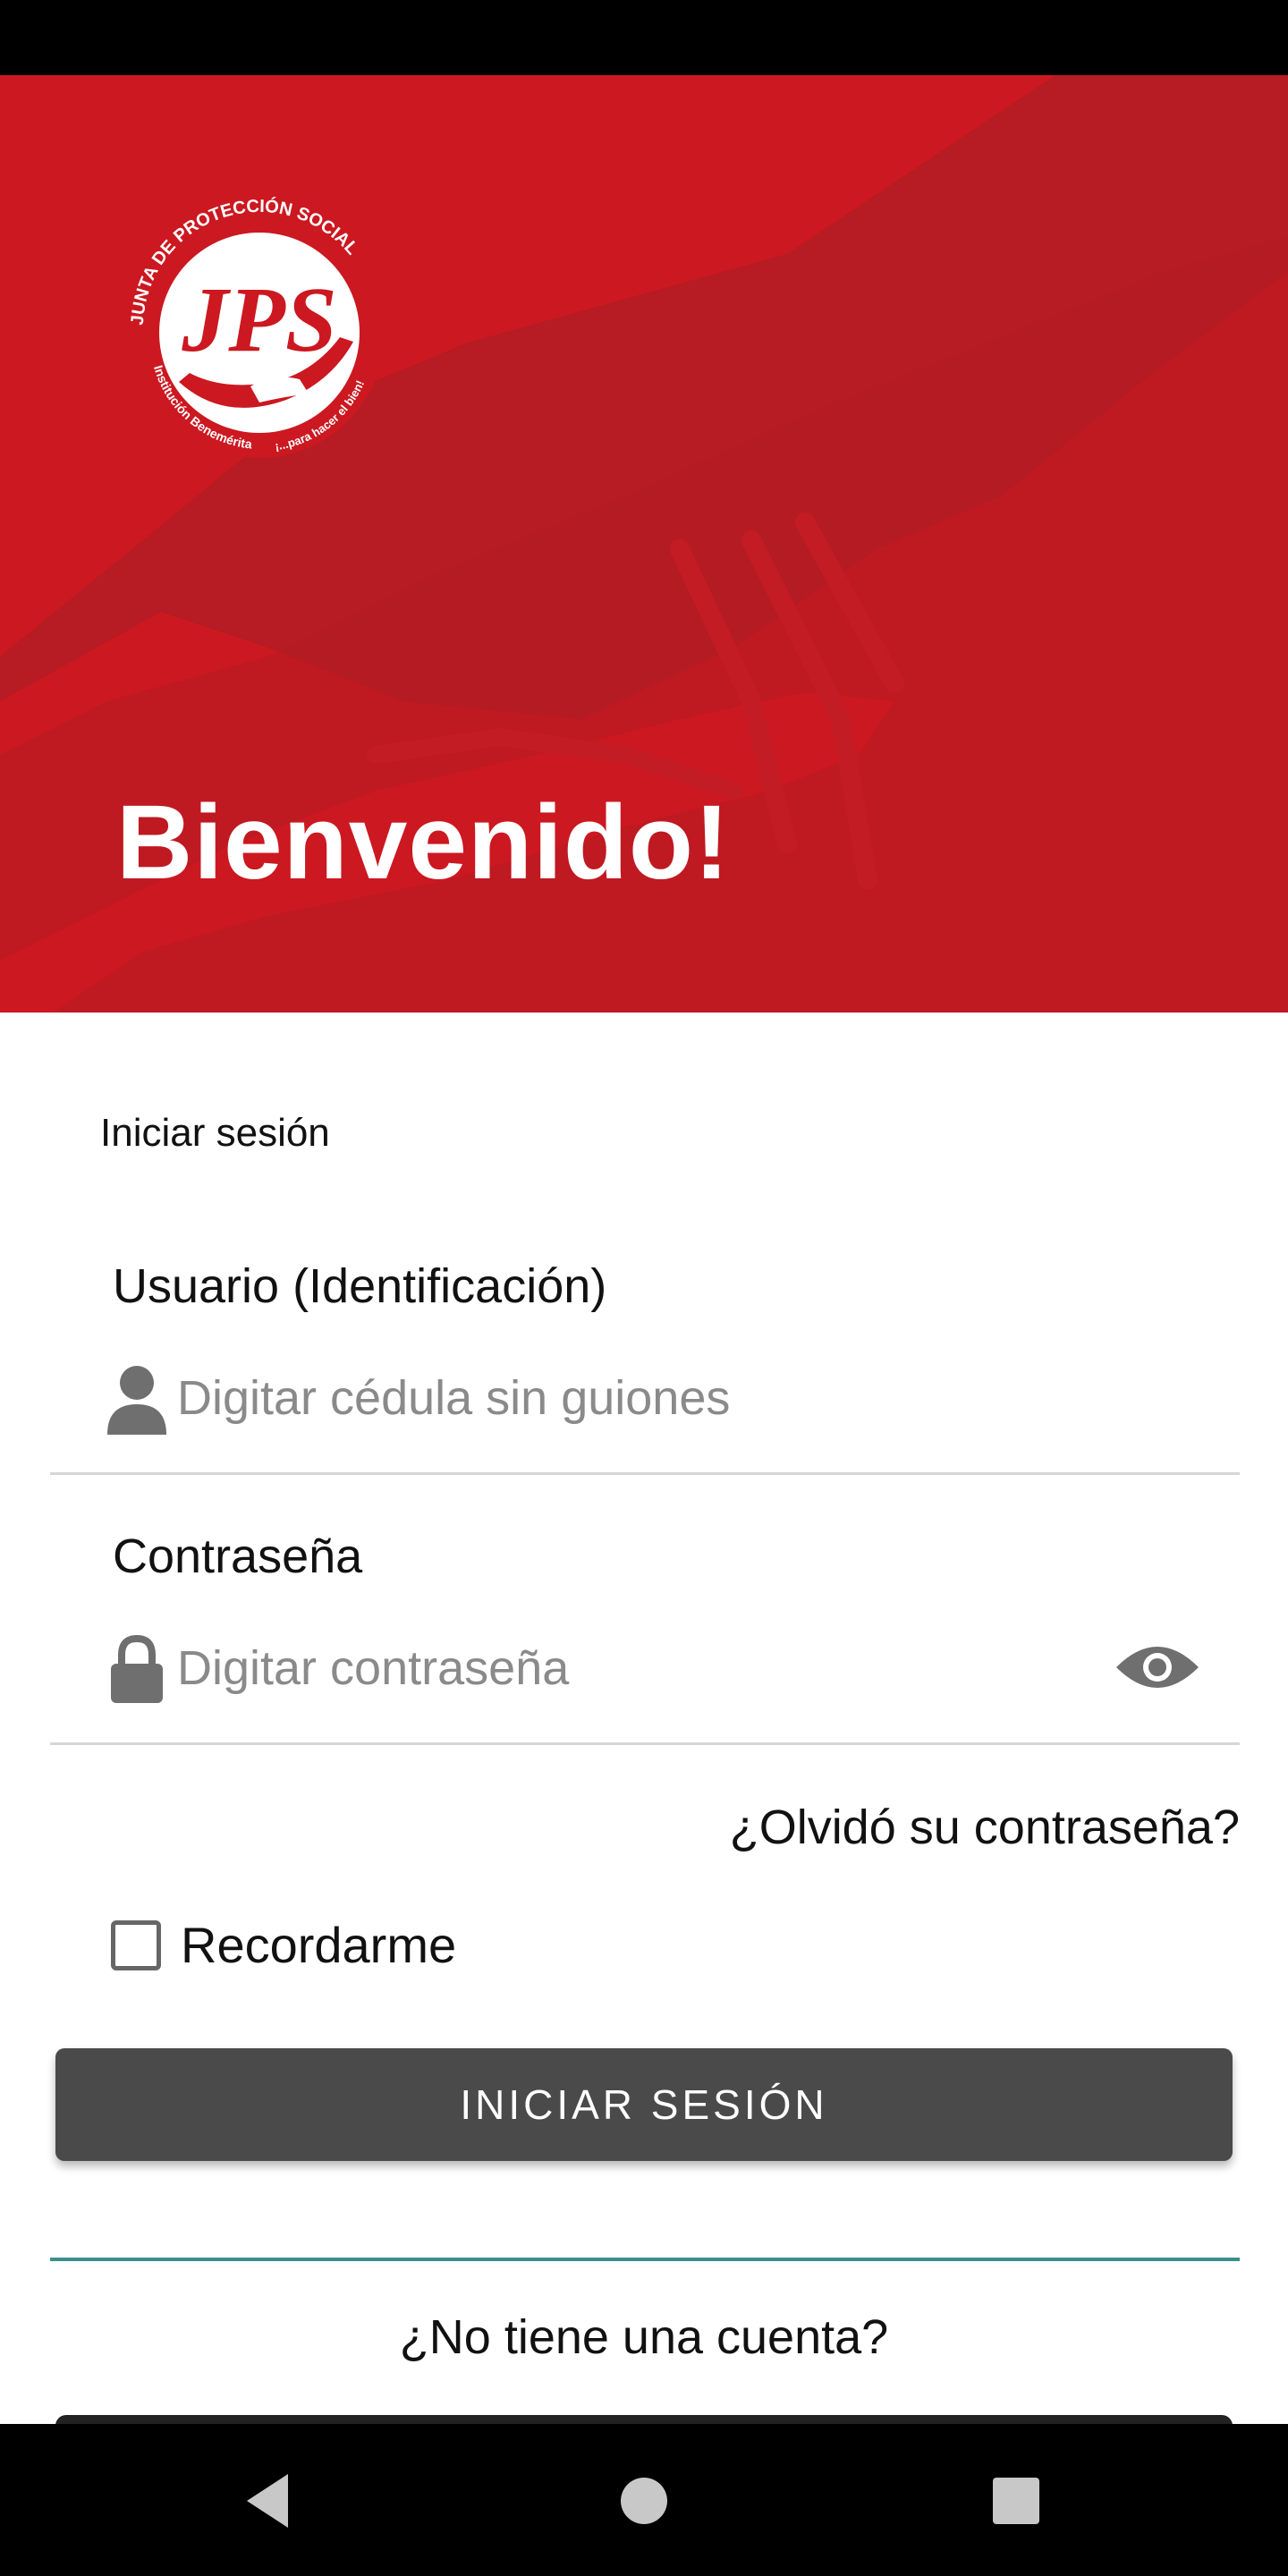  Describe the element at coordinates (215, 1133) in the screenshot. I see `section-title: Iniciar sesión` at that location.